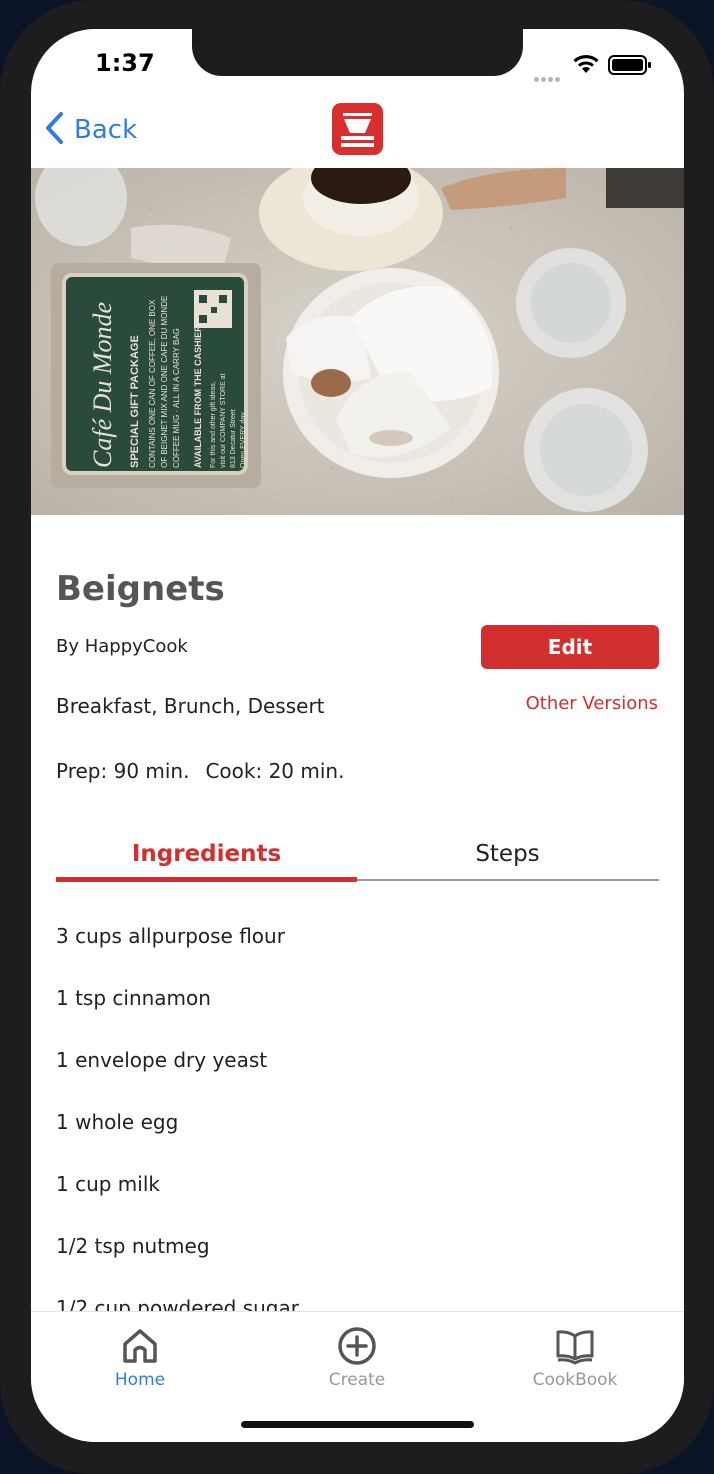  I want to click on svg-text: Café Du Monde, so click(102, 385).